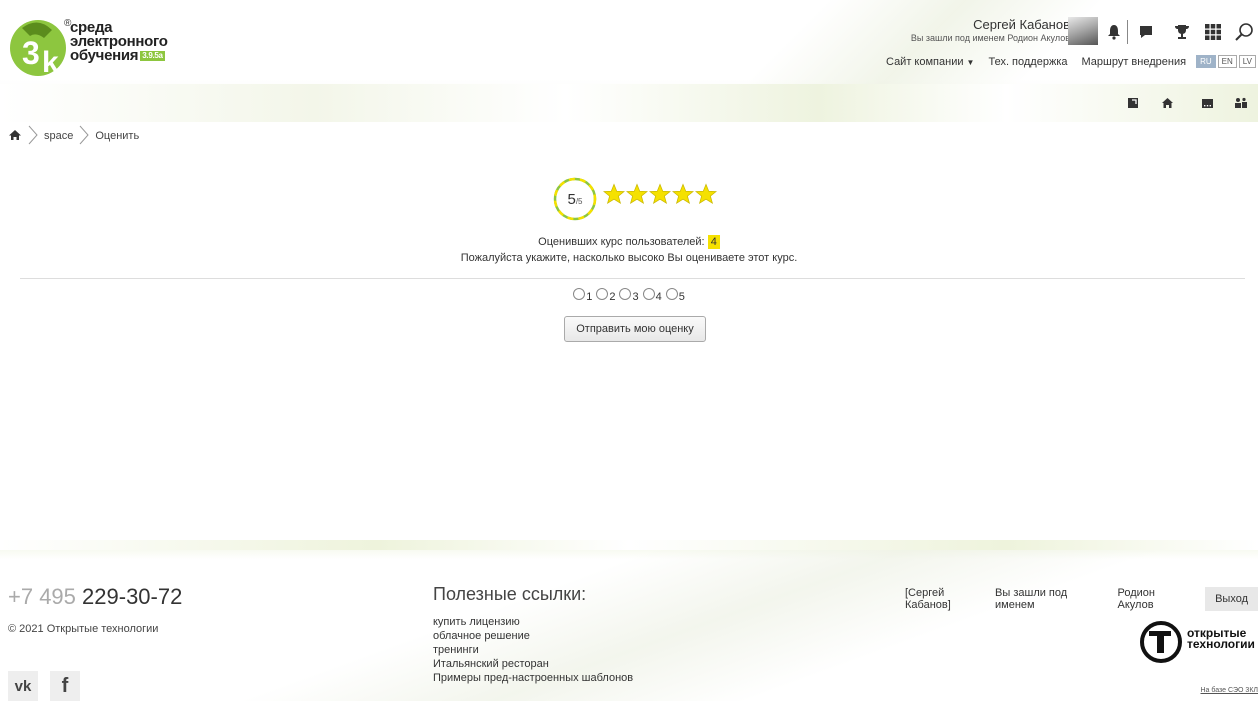 The width and height of the screenshot is (1258, 701). Describe the element at coordinates (990, 38) in the screenshot. I see `user-impersonation: Вы зашли под именем Родион Акулов` at that location.